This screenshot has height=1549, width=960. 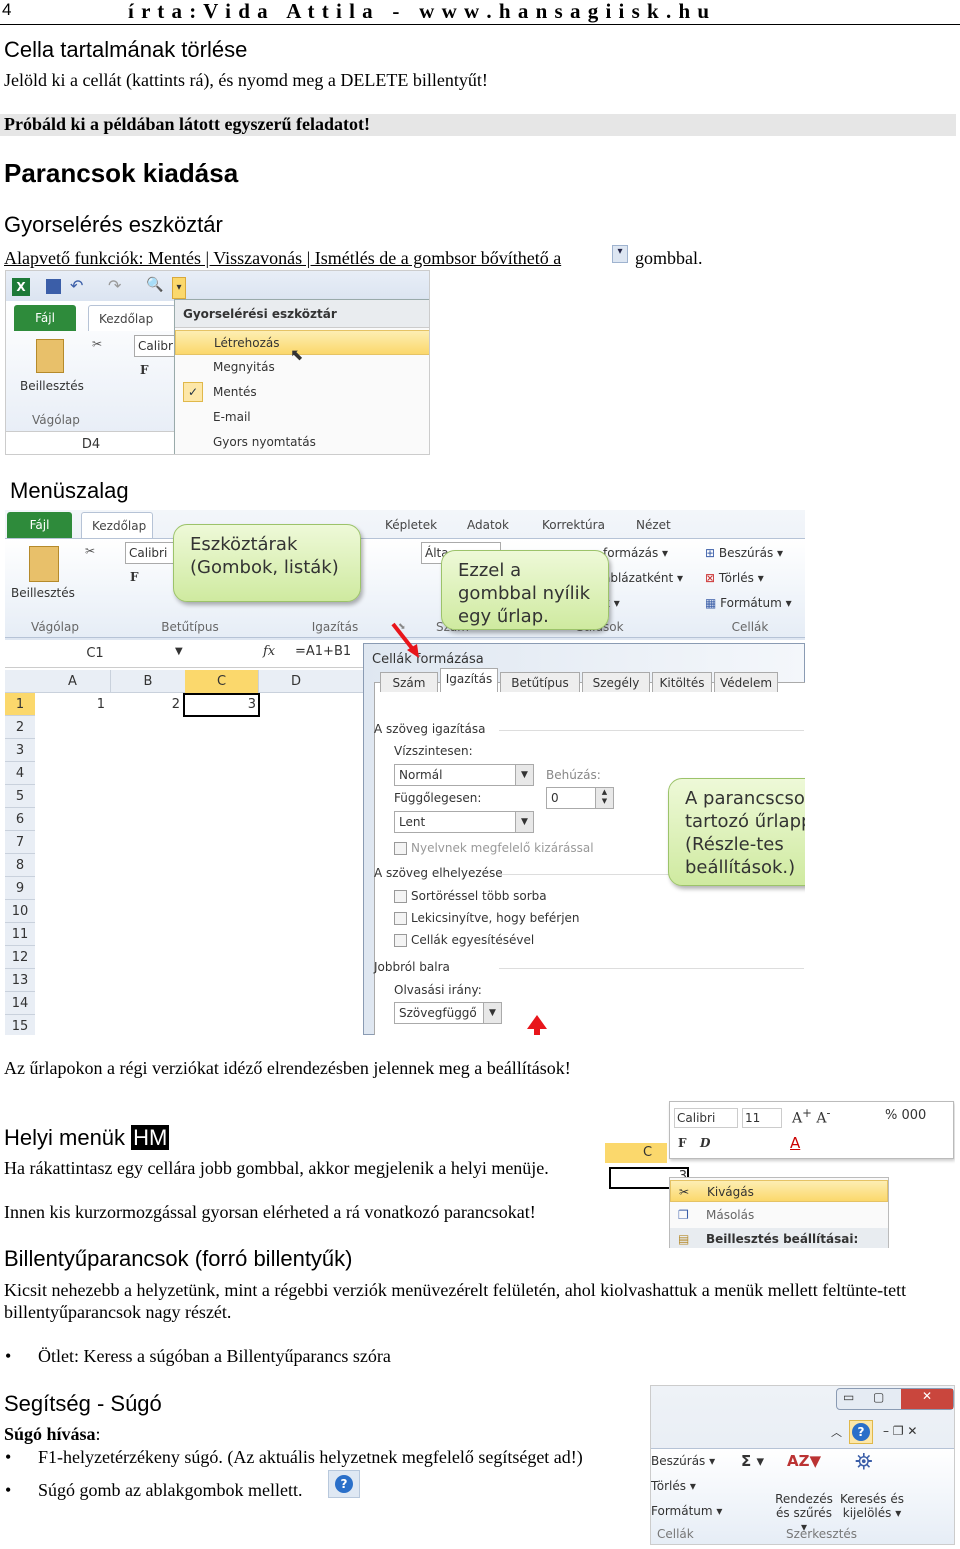 What do you see at coordinates (804, 1461) in the screenshot?
I see `sort-filter-icon: AZ▼` at bounding box center [804, 1461].